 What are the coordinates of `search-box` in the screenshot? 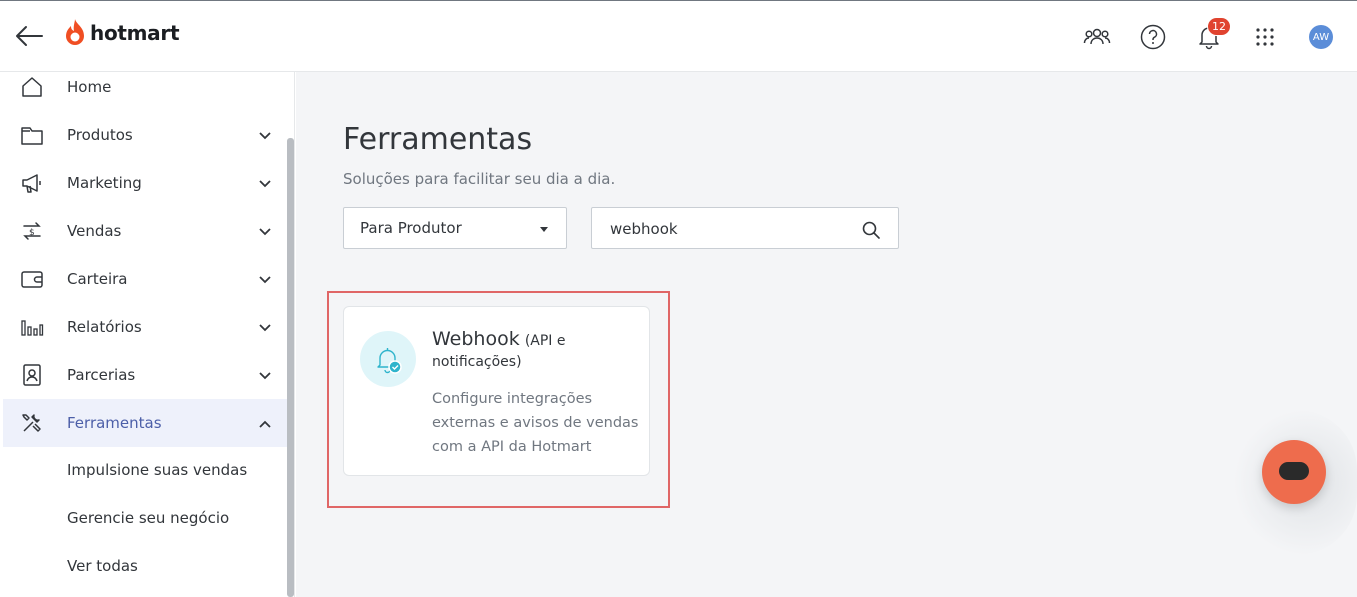 It's located at (745, 228).